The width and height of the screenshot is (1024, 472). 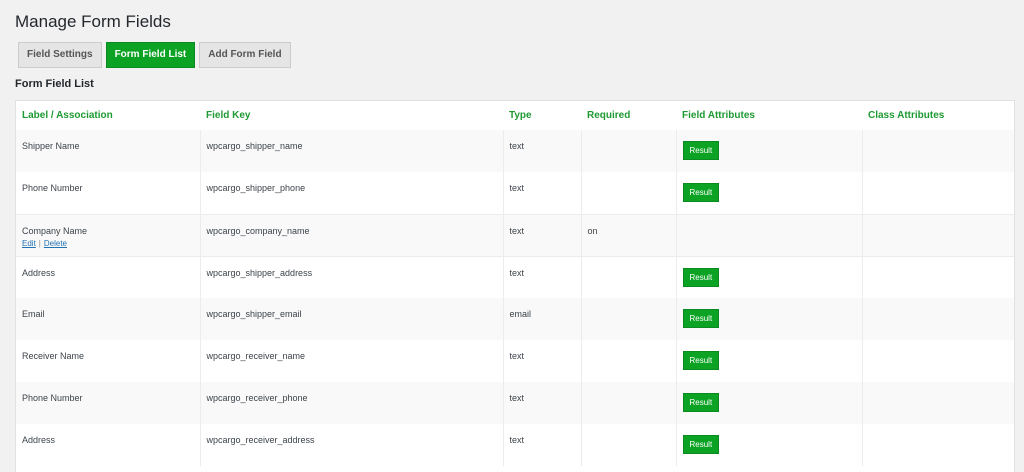 What do you see at coordinates (54, 84) in the screenshot?
I see `section-title: Form Field List` at bounding box center [54, 84].